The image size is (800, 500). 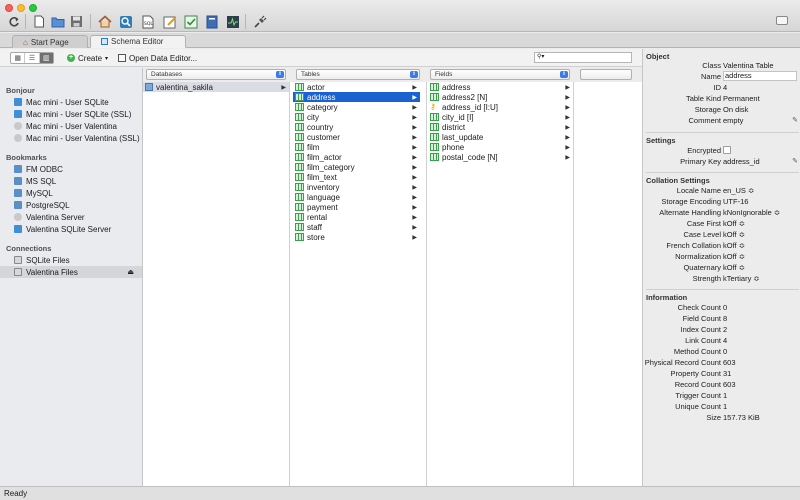 I want to click on list-item: ⚷ address_id [I:U] ▶, so click(x=500, y=107).